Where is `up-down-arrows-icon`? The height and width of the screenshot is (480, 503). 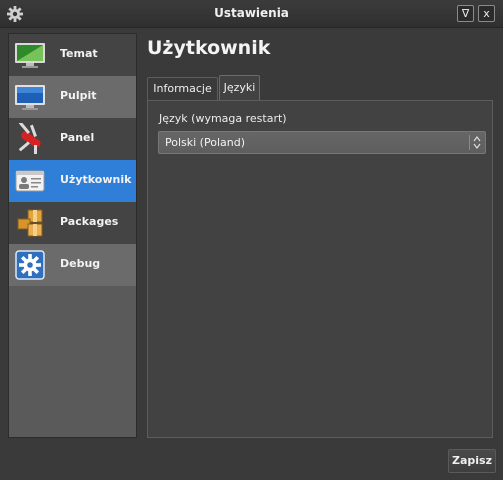 up-down-arrows-icon is located at coordinates (477, 142).